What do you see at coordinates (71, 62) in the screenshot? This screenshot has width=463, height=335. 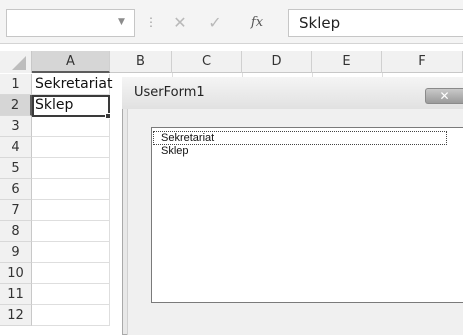 I see `column-header-a: A` at bounding box center [71, 62].